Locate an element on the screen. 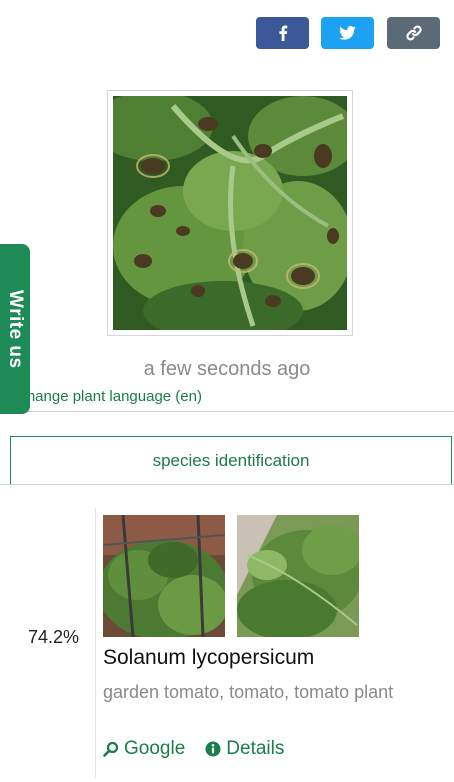 The width and height of the screenshot is (454, 782). common-names: garden tomato, tomato, tomato plant is located at coordinates (248, 692).